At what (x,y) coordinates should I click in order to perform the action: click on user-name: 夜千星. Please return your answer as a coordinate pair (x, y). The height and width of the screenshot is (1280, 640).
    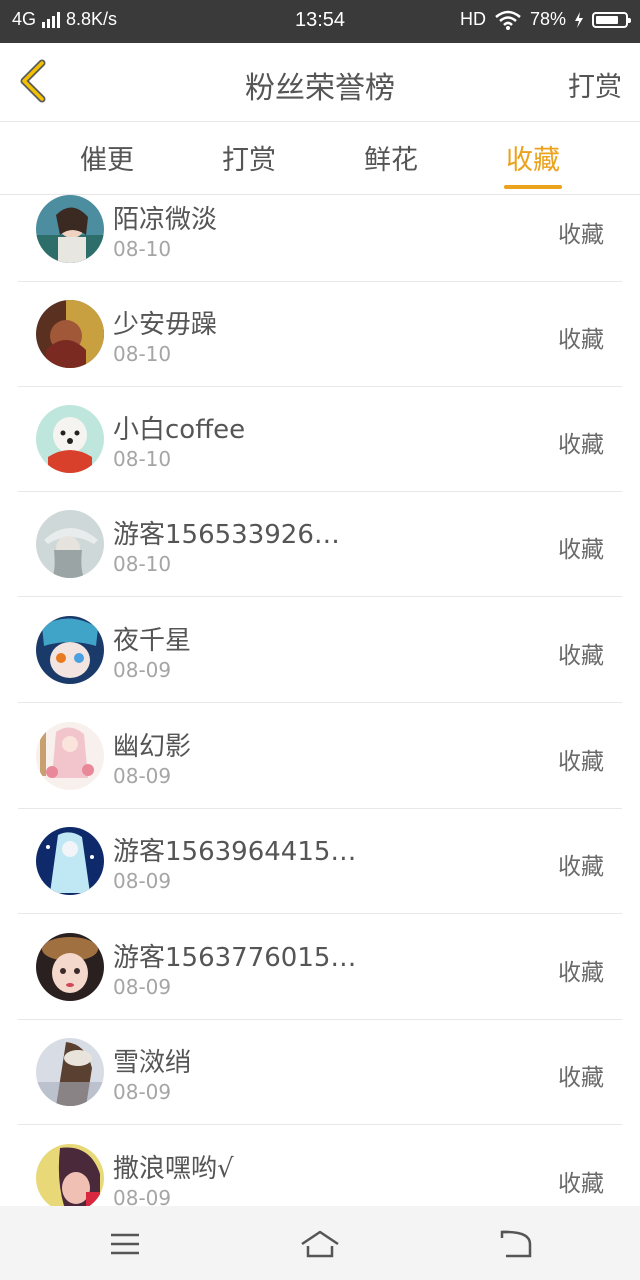
    Looking at the image, I should click on (152, 641).